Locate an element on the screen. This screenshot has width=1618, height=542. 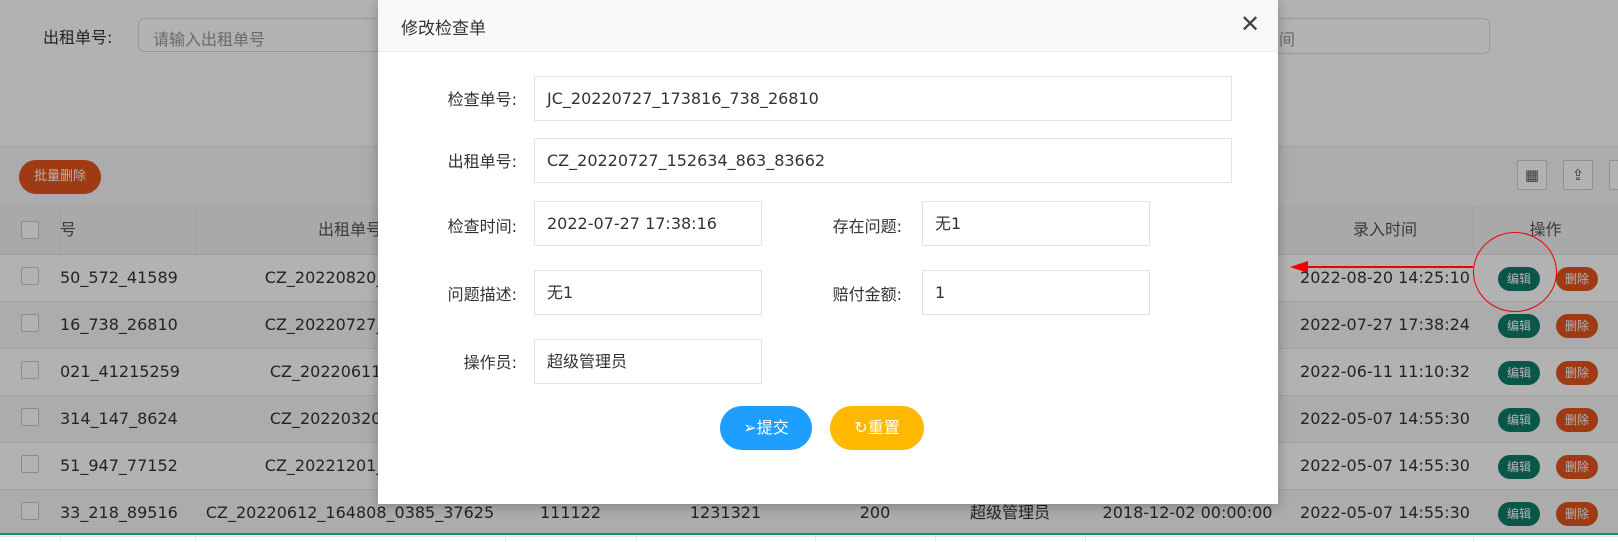
check-no-label: 检查单号: is located at coordinates (482, 99).